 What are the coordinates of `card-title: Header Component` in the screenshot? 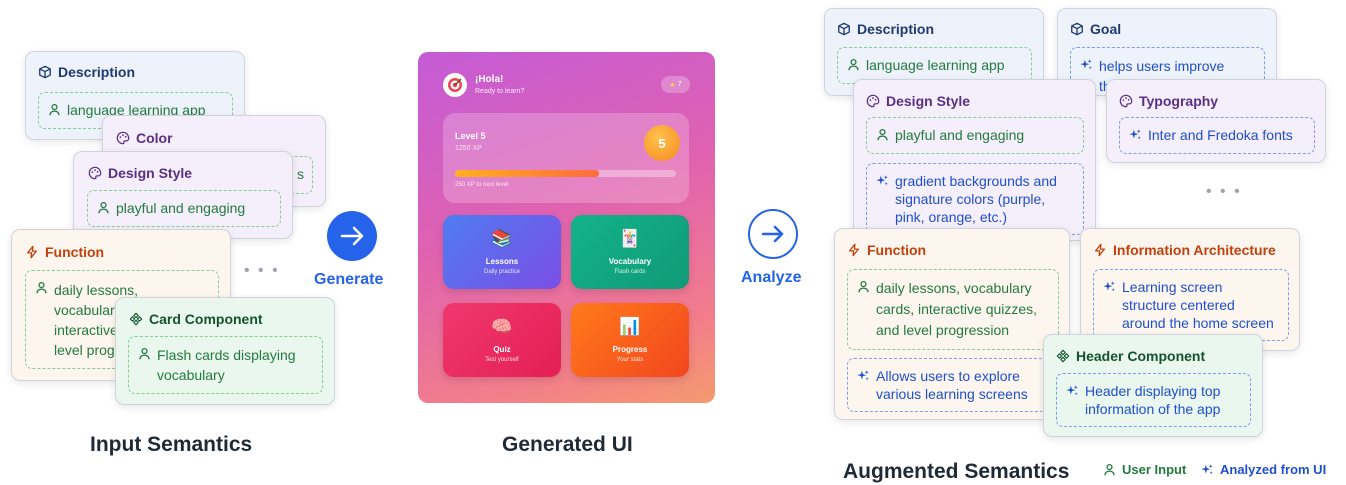 It's located at (1141, 356).